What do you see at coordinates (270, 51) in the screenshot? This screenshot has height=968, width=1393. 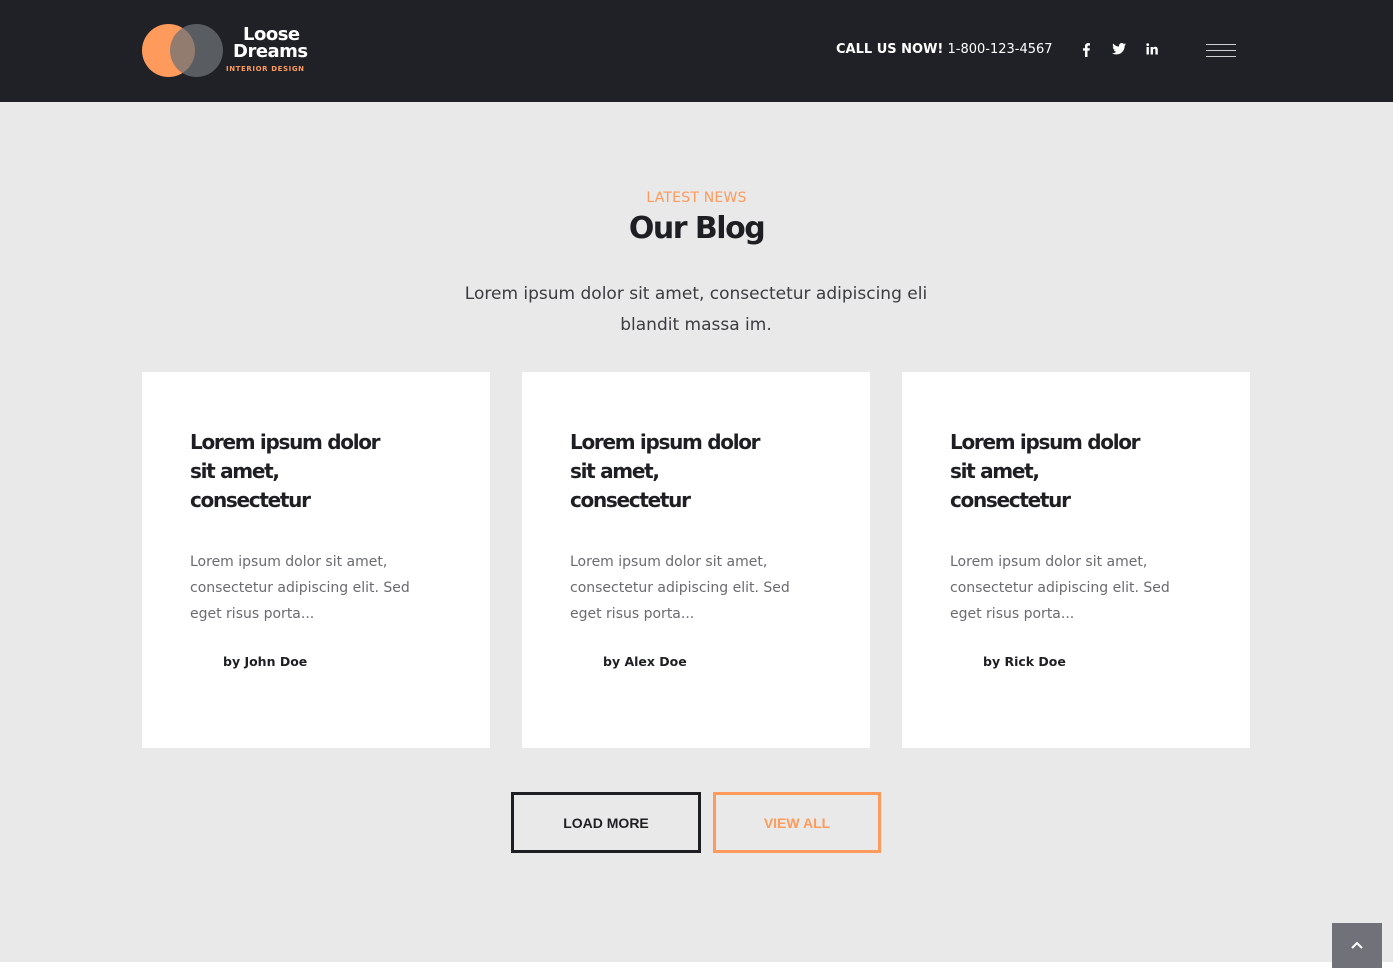 I see `logo-text-line2: Dreams` at bounding box center [270, 51].